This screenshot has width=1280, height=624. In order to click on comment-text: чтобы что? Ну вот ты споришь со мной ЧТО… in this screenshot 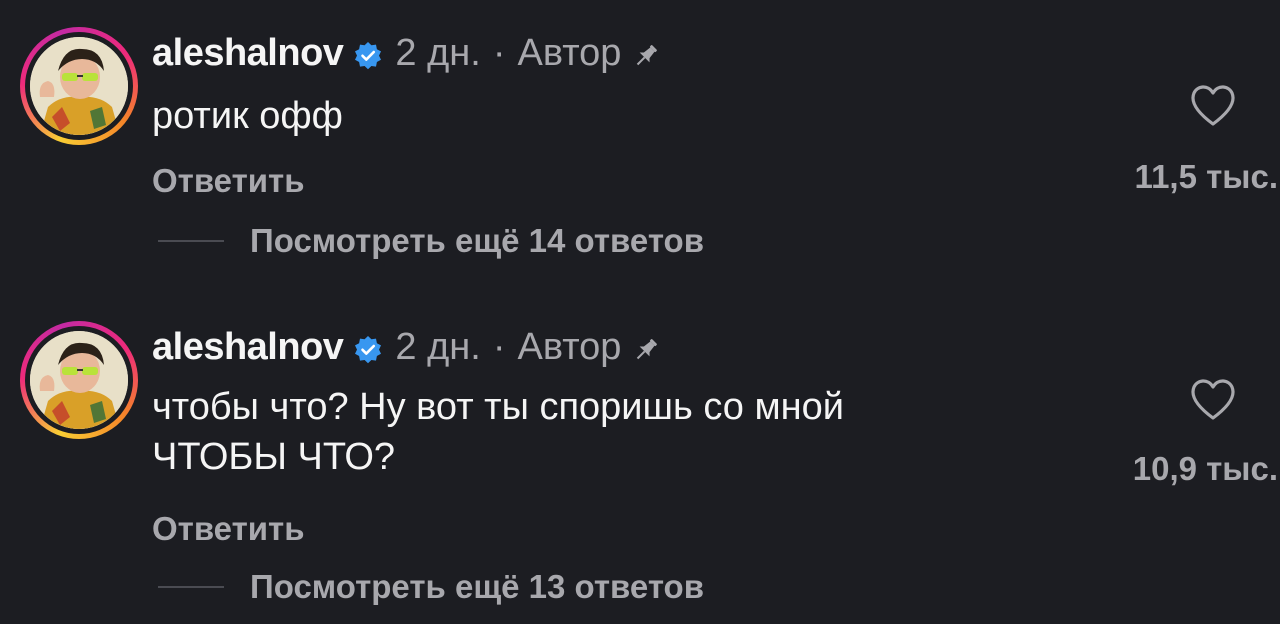, I will do `click(498, 432)`.